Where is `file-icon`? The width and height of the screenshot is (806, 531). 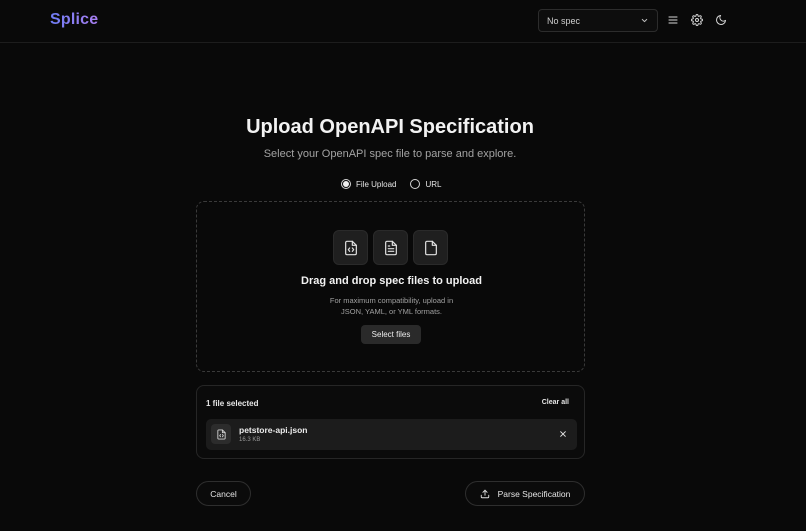 file-icon is located at coordinates (430, 247).